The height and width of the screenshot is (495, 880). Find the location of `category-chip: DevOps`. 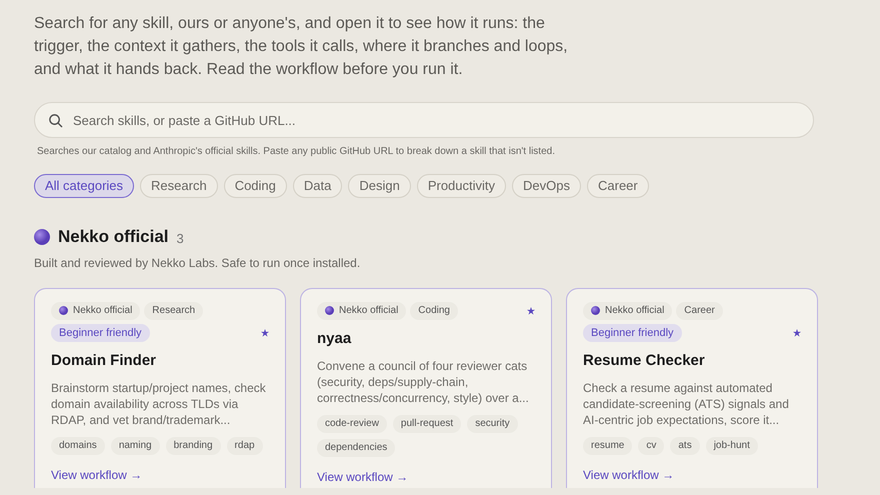

category-chip: DevOps is located at coordinates (546, 186).